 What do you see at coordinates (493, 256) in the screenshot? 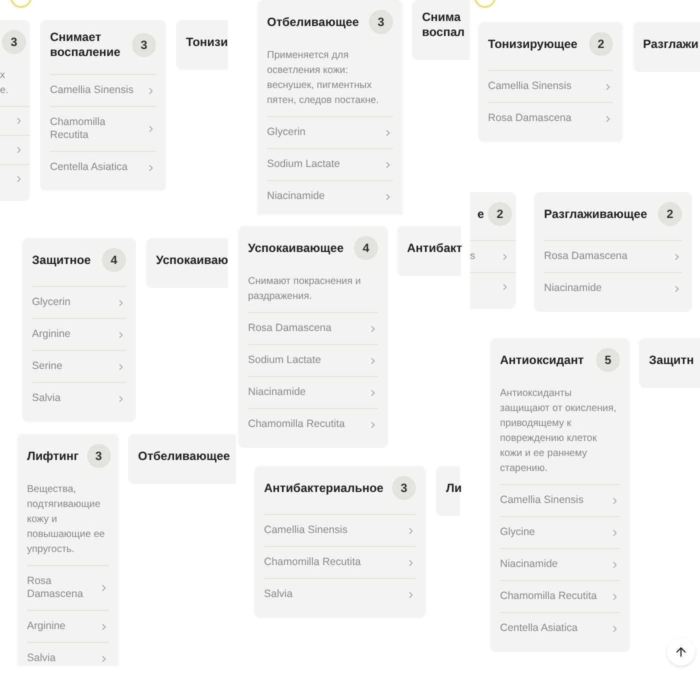
I see `ingredient-link: s` at bounding box center [493, 256].